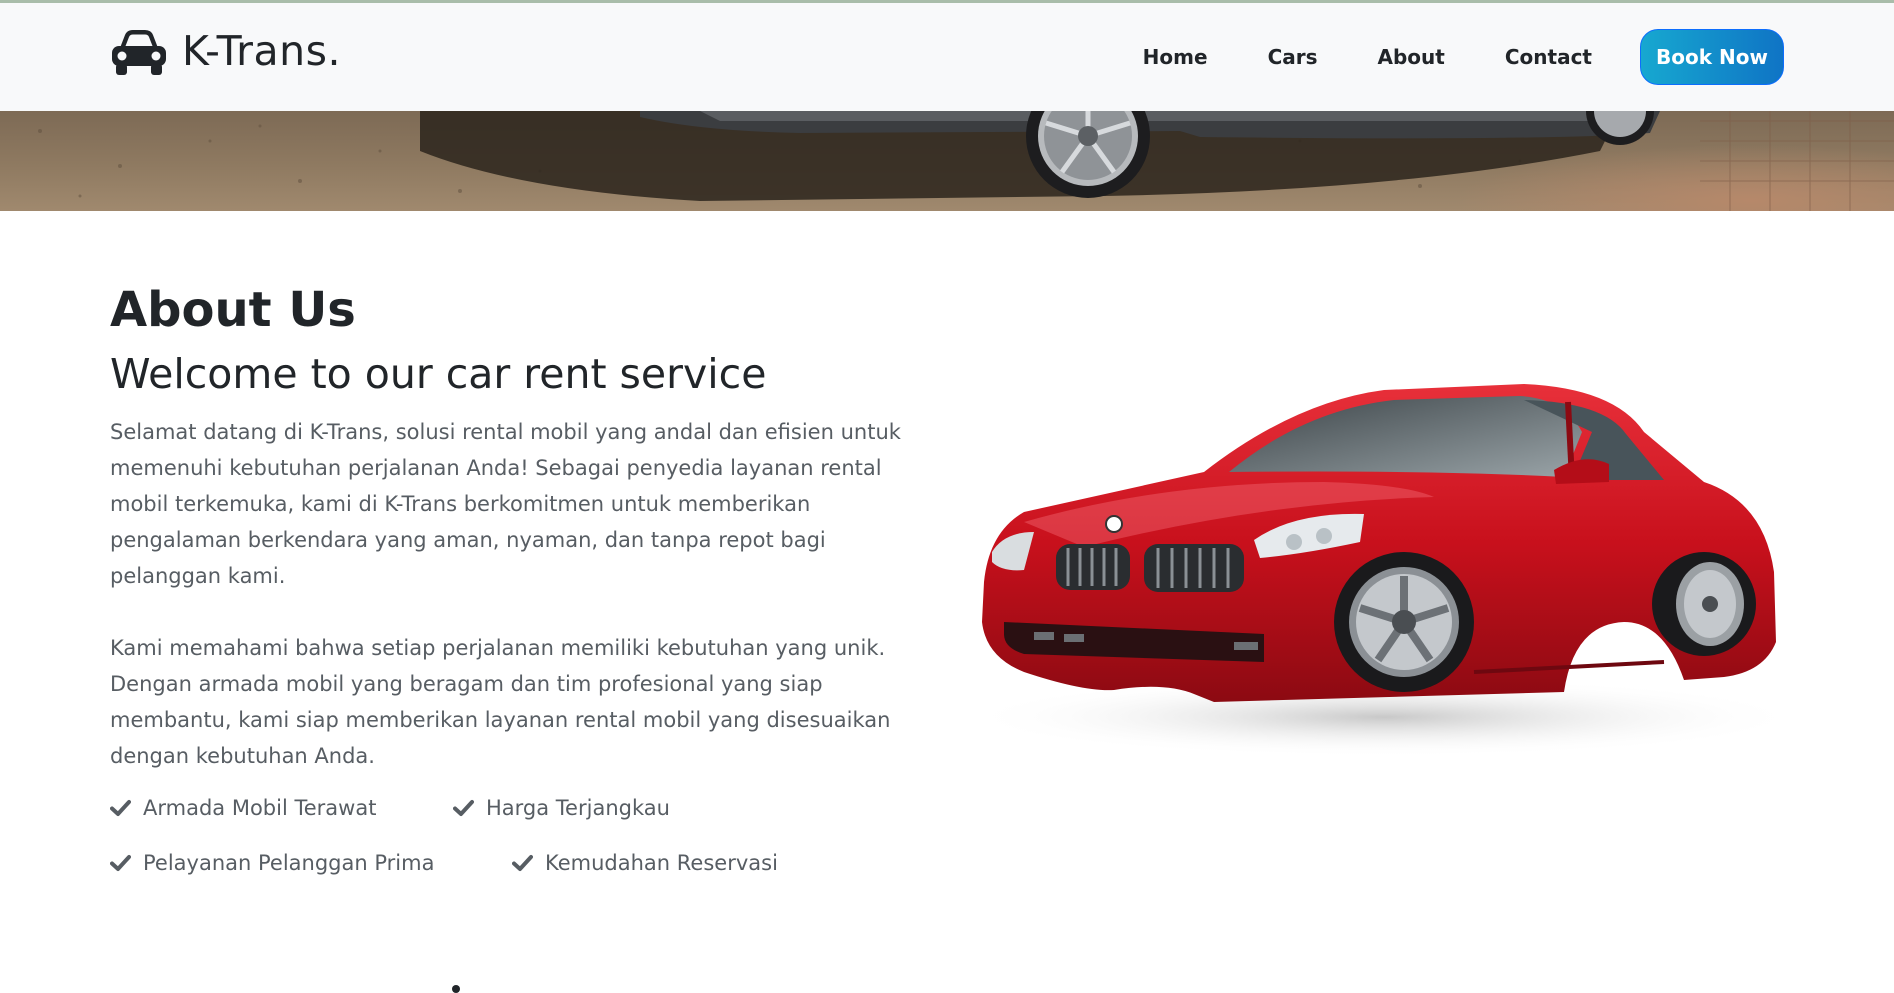 This screenshot has height=993, width=1894. What do you see at coordinates (261, 51) in the screenshot?
I see `brand-name: K-Trans.` at bounding box center [261, 51].